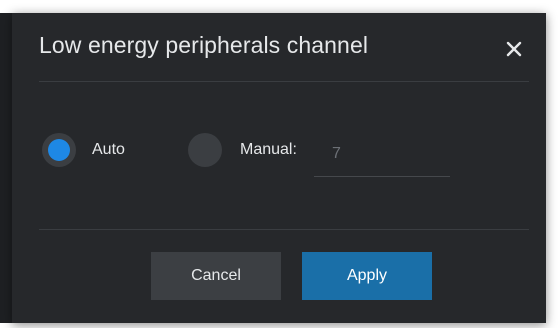 The width and height of the screenshot is (558, 328). Describe the element at coordinates (367, 276) in the screenshot. I see `apply-button: Apply` at that location.